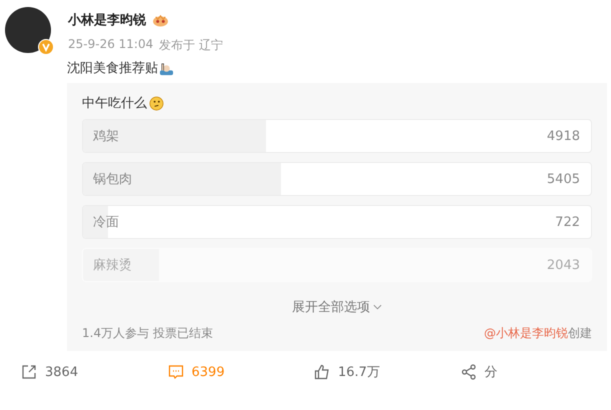 The height and width of the screenshot is (410, 611). Describe the element at coordinates (147, 333) in the screenshot. I see `poll-summary: 1.4万人参与 投票已结束` at that location.